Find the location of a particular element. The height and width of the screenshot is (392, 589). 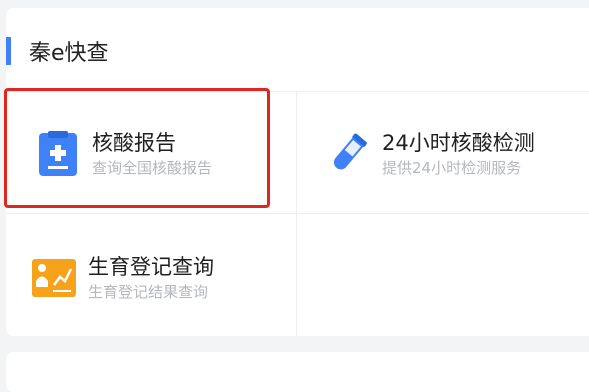

service-tile-birth-registration: 生育登记查询 生育登记结果查询 is located at coordinates (123, 278).